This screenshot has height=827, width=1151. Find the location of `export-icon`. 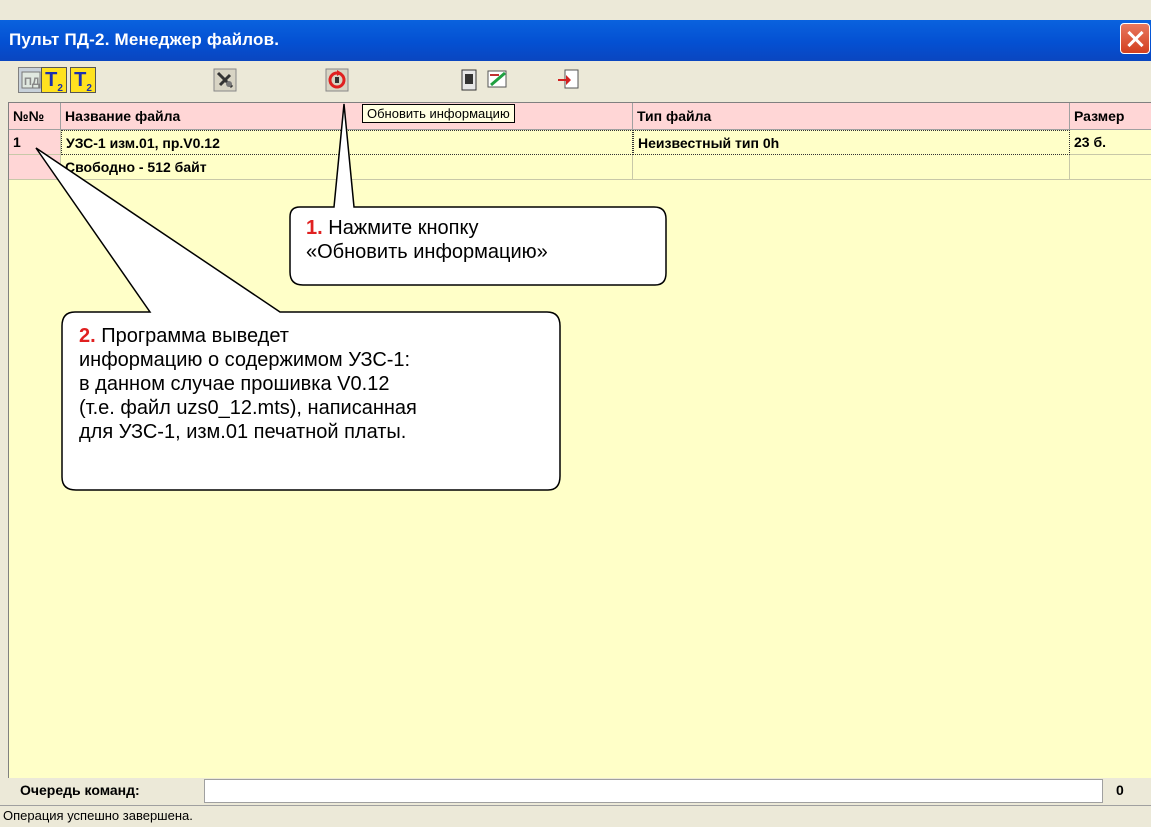

export-icon is located at coordinates (568, 79).